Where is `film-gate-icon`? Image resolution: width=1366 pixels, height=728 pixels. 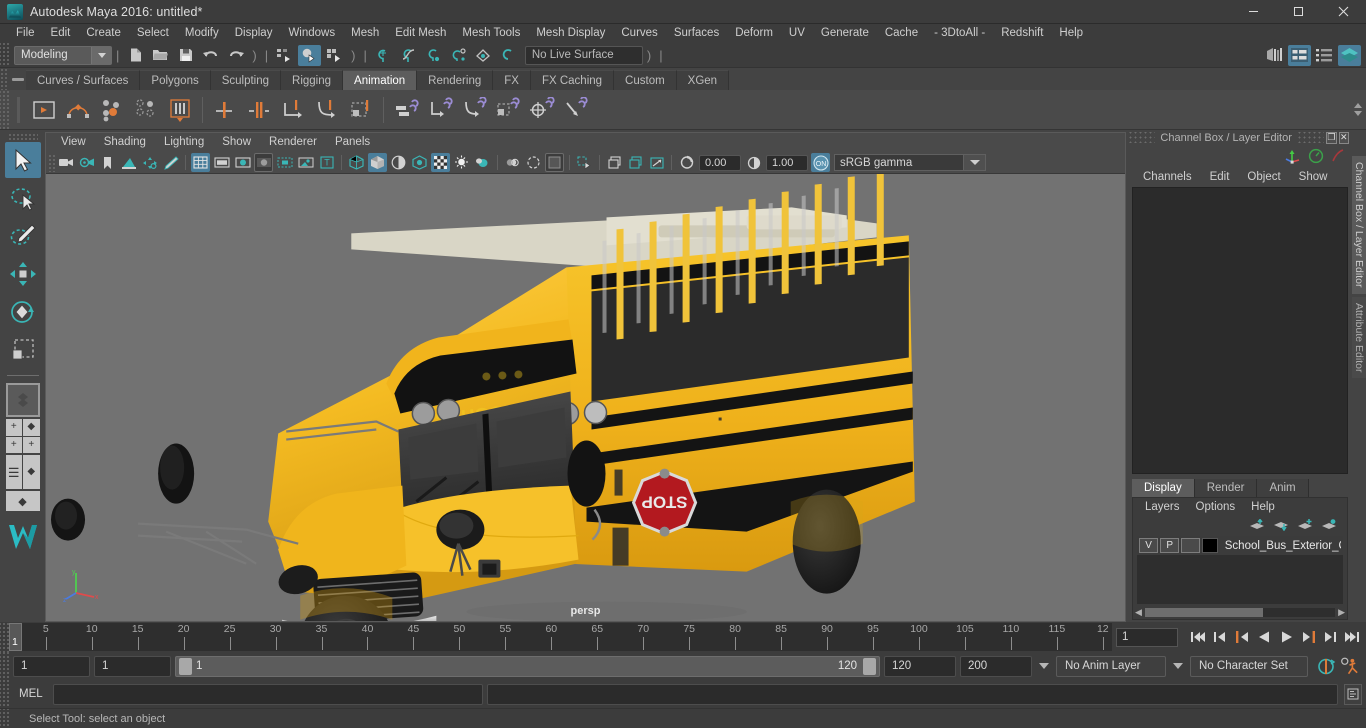
film-gate-icon is located at coordinates (221, 162).